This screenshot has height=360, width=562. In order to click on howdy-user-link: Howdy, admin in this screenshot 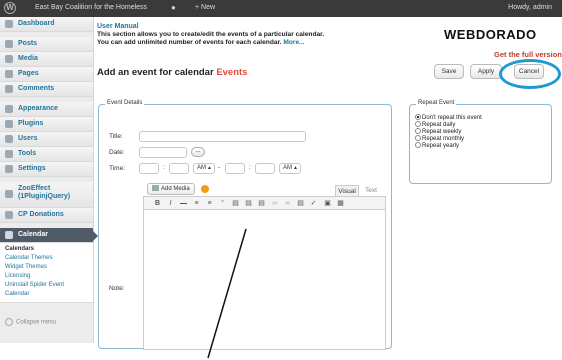, I will do `click(530, 7)`.